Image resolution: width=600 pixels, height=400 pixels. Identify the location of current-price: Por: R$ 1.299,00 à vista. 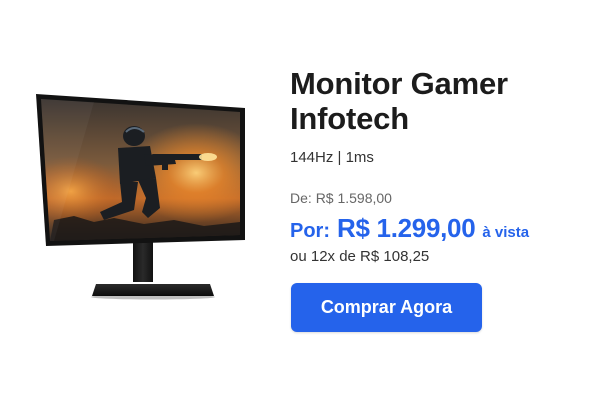
(440, 228).